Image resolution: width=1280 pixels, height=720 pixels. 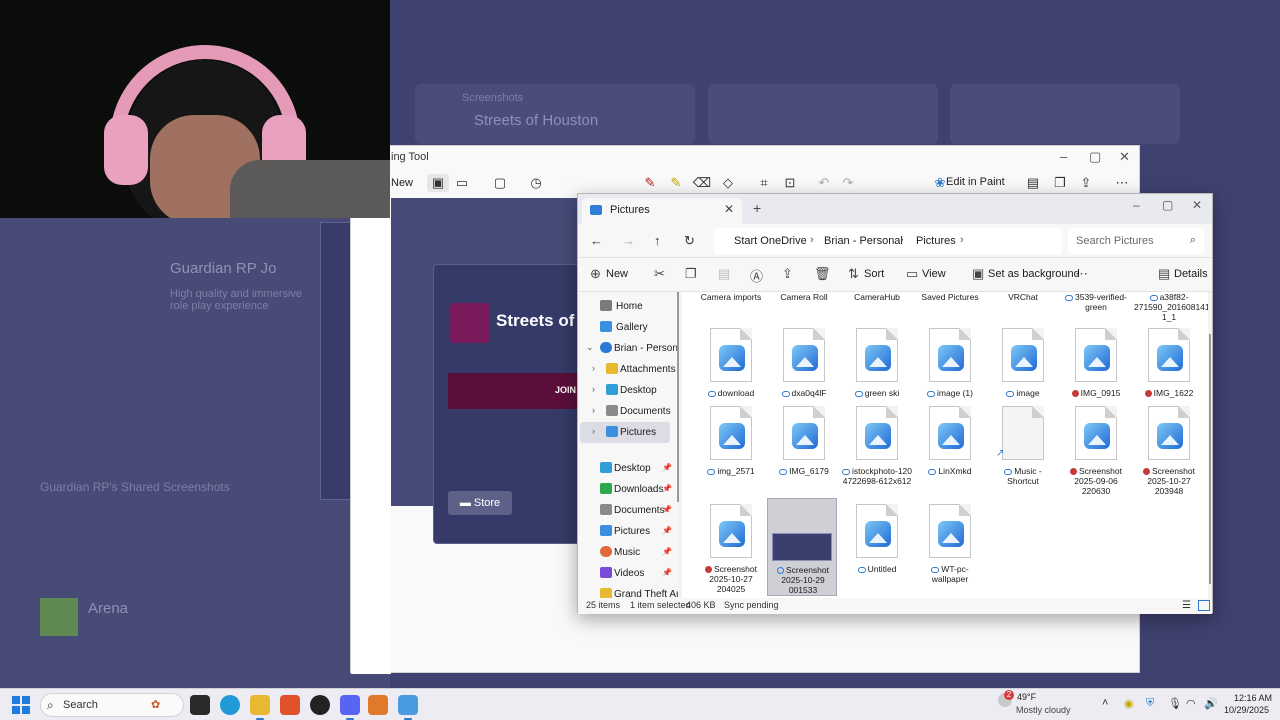 What do you see at coordinates (770, 241) in the screenshot?
I see `breadcrumb-item: Start OneDrive` at bounding box center [770, 241].